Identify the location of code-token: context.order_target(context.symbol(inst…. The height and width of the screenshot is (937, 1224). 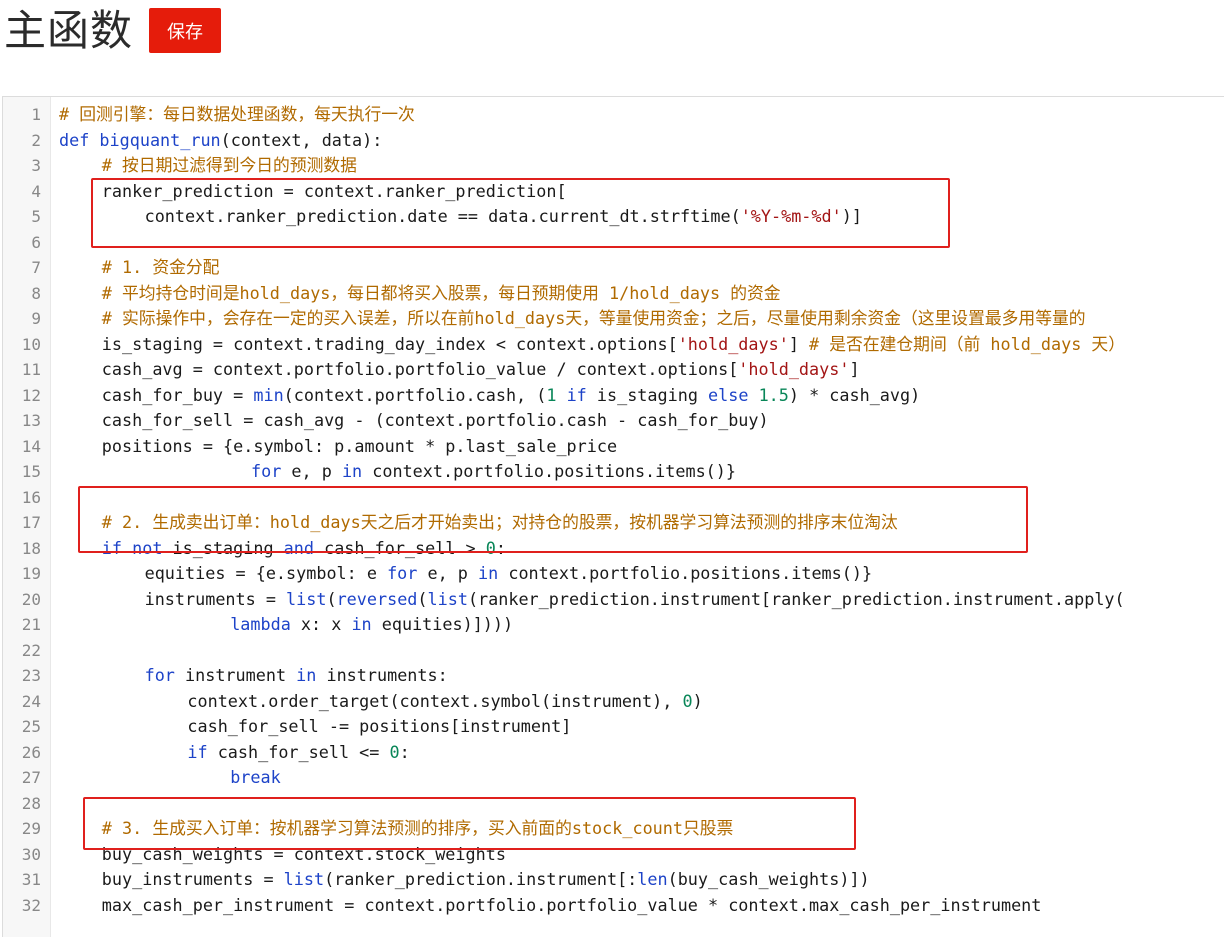
(435, 700).